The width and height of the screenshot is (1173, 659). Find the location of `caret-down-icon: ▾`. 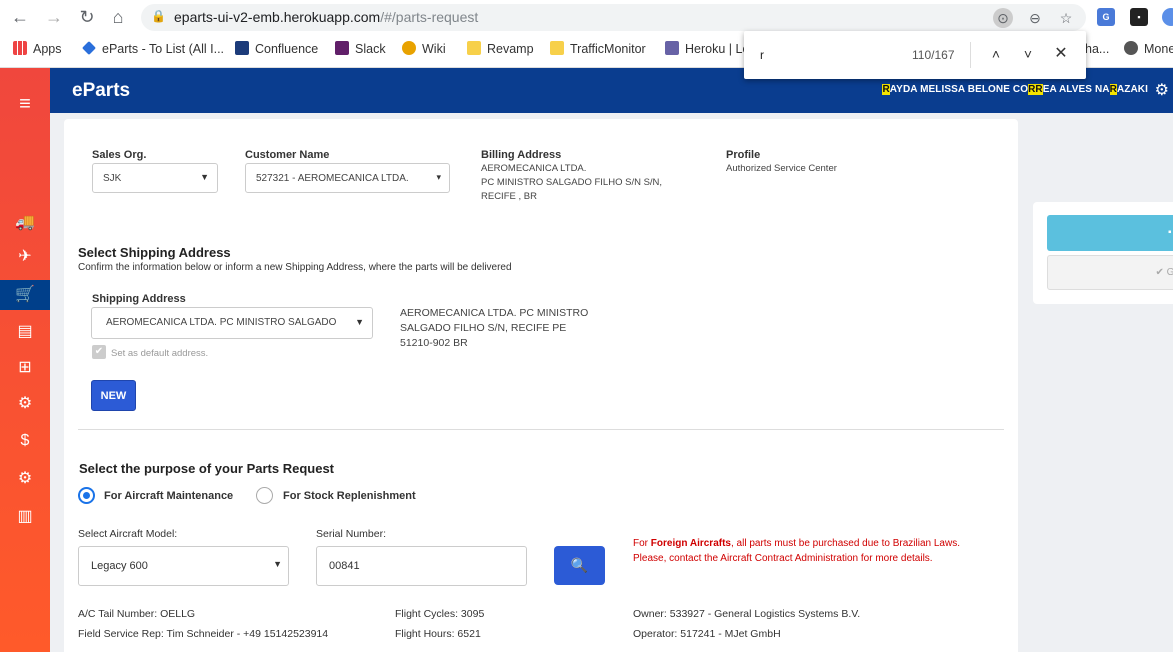

caret-down-icon: ▾ is located at coordinates (438, 177).